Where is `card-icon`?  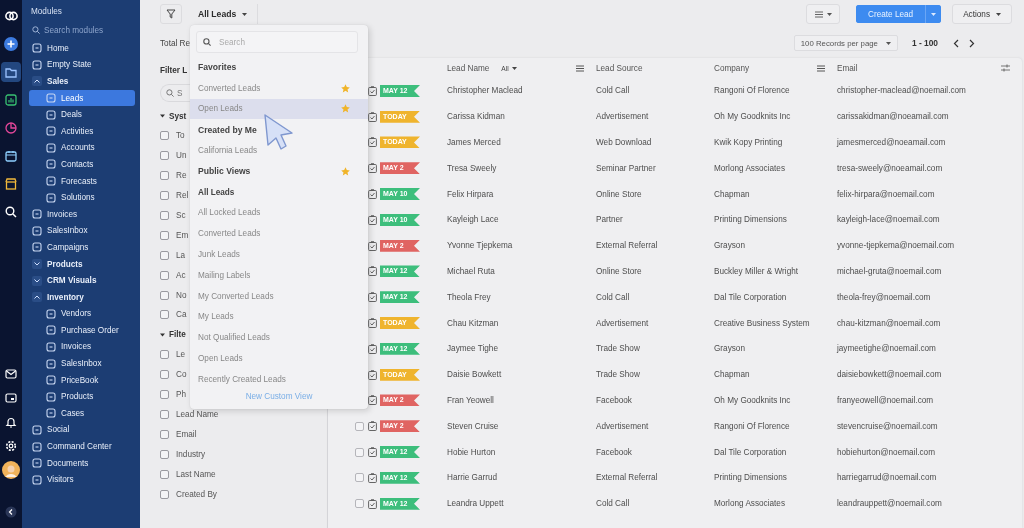 card-icon is located at coordinates (11, 398).